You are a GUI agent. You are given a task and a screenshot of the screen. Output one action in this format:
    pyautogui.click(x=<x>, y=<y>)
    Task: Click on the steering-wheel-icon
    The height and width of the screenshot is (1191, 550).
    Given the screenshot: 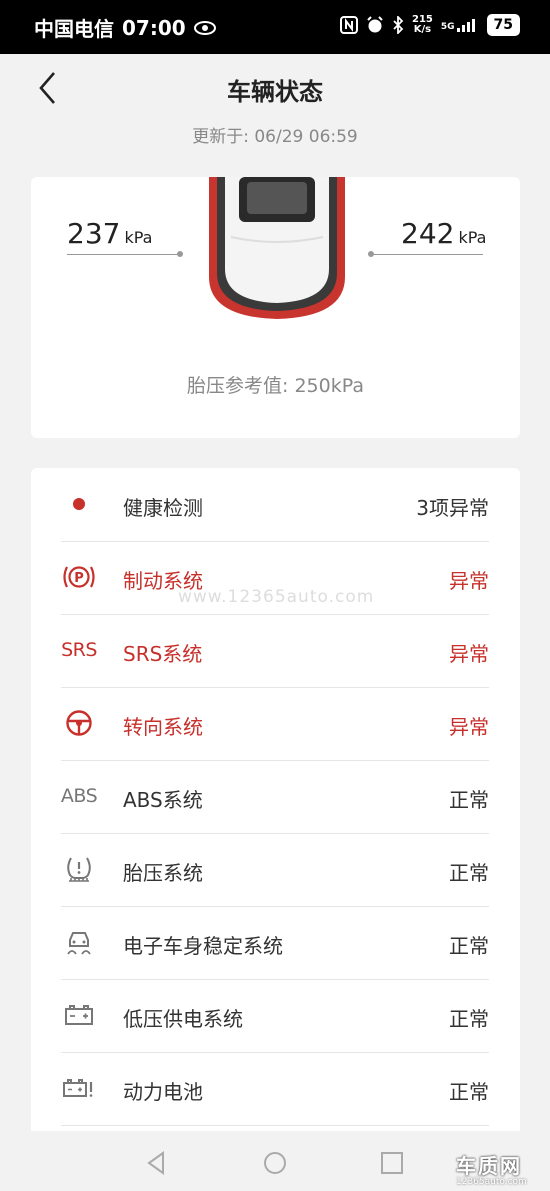 What is the action you would take?
    pyautogui.click(x=79, y=723)
    